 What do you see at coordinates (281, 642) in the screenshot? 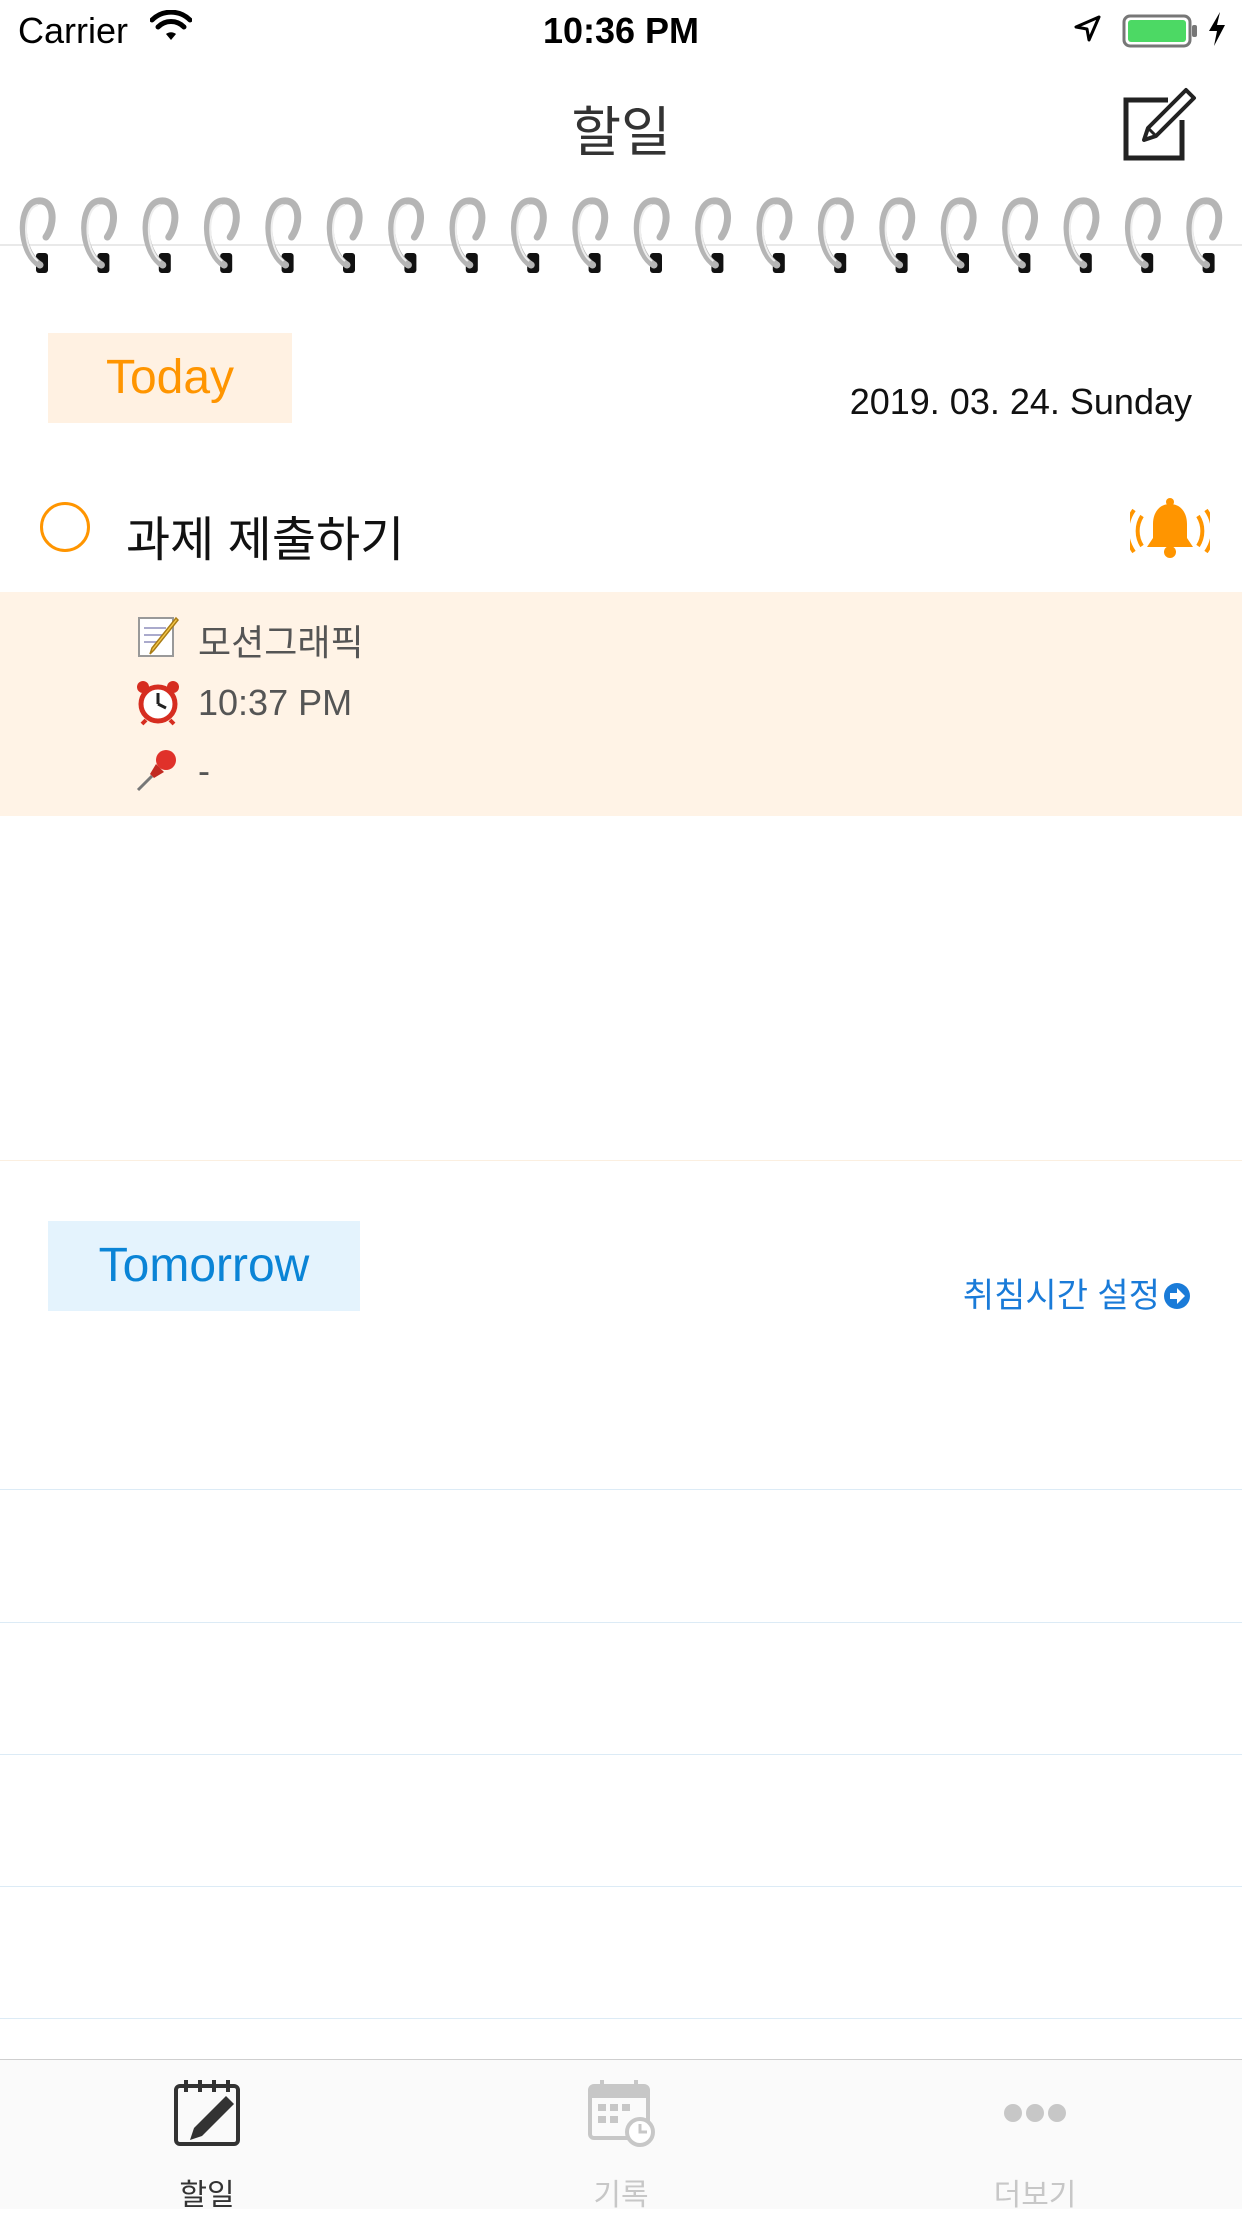
I see `task-memo: 모션그래픽` at bounding box center [281, 642].